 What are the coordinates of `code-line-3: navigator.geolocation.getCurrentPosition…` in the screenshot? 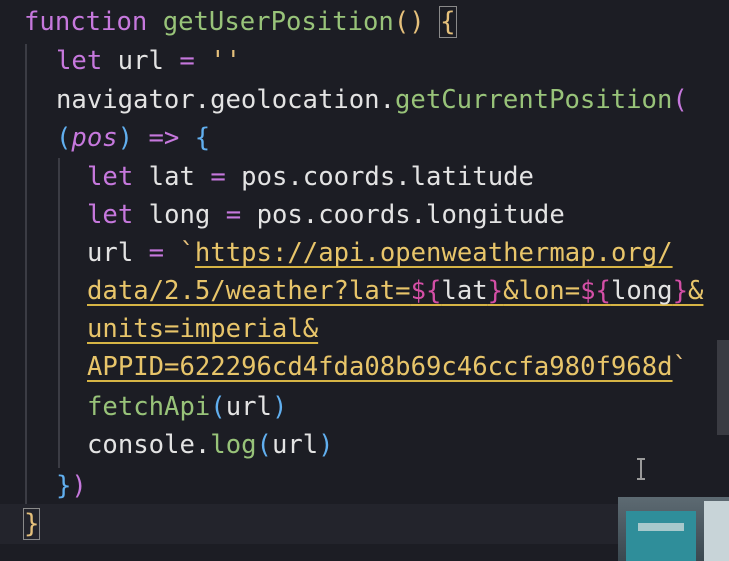 It's located at (372, 100).